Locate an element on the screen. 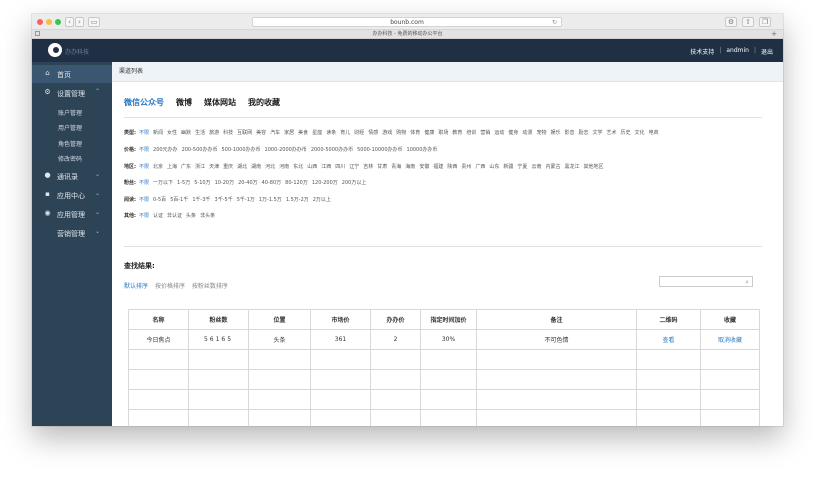 This screenshot has height=497, width=829. filter-option: 1千-3千 is located at coordinates (201, 200).